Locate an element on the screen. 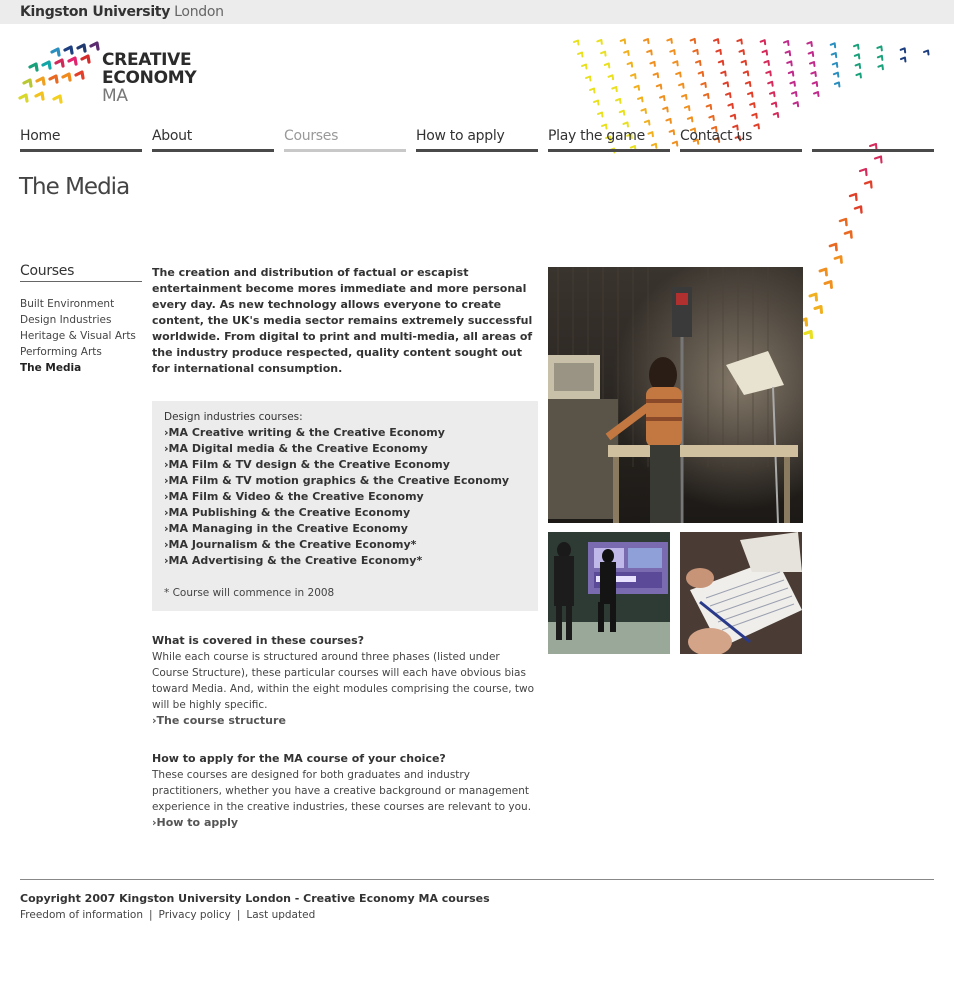 Image resolution: width=954 pixels, height=998 pixels. course-structure-link: ›The course structure is located at coordinates (345, 721).